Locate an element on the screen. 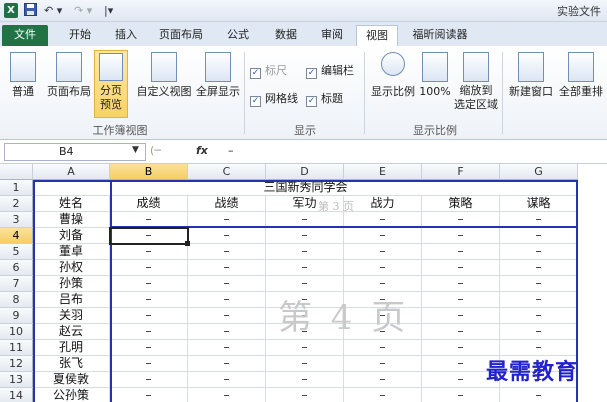  zoom-to-selection-button: 缩放到 选定区域 is located at coordinates (476, 82).